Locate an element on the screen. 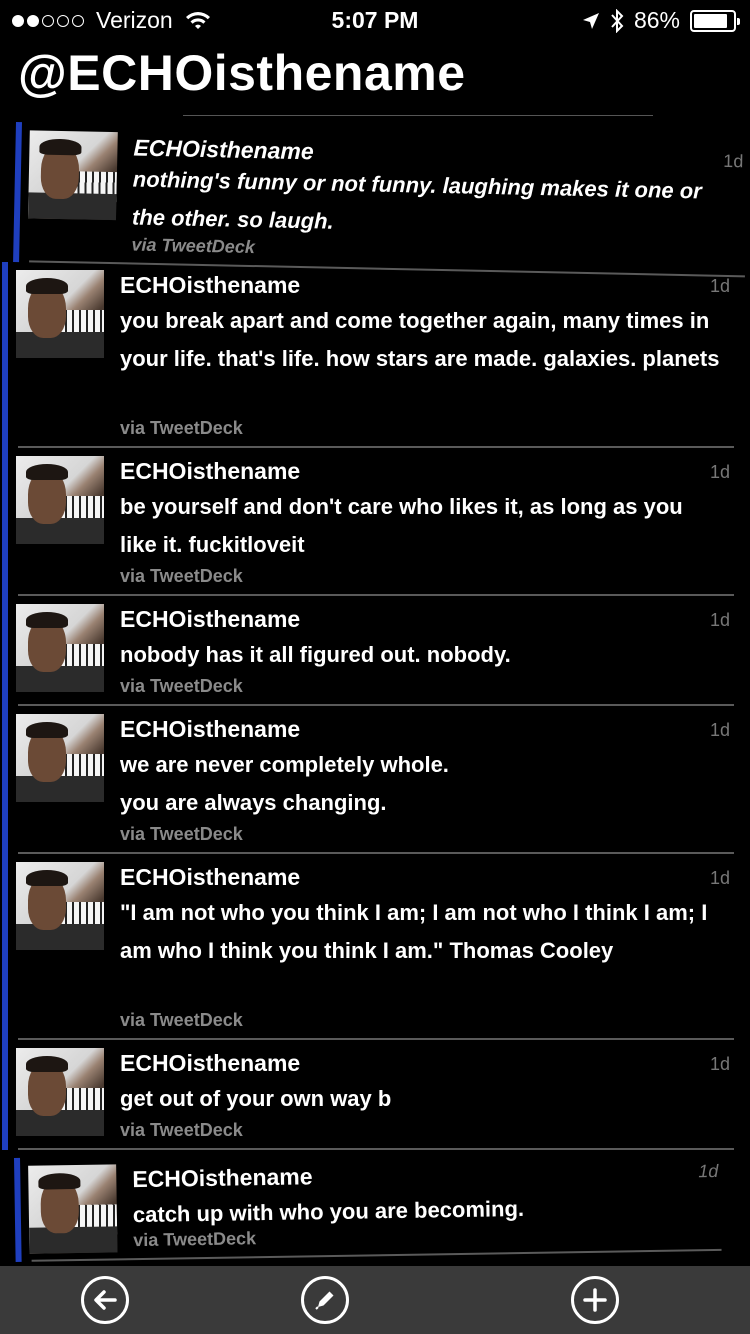  bluetooth-icon is located at coordinates (617, 20).